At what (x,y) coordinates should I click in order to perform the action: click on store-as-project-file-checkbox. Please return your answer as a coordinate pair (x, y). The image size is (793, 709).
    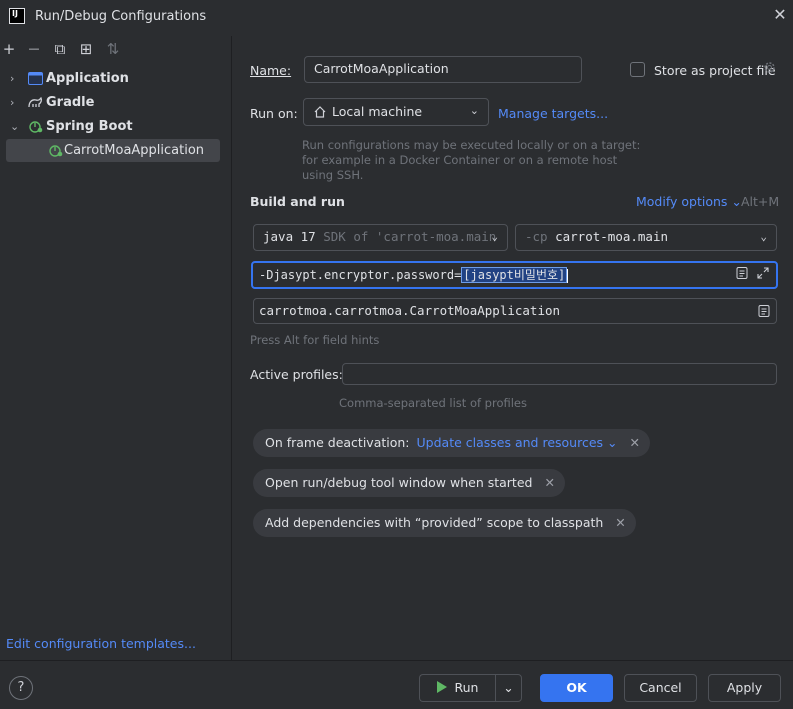
    Looking at the image, I should click on (637, 69).